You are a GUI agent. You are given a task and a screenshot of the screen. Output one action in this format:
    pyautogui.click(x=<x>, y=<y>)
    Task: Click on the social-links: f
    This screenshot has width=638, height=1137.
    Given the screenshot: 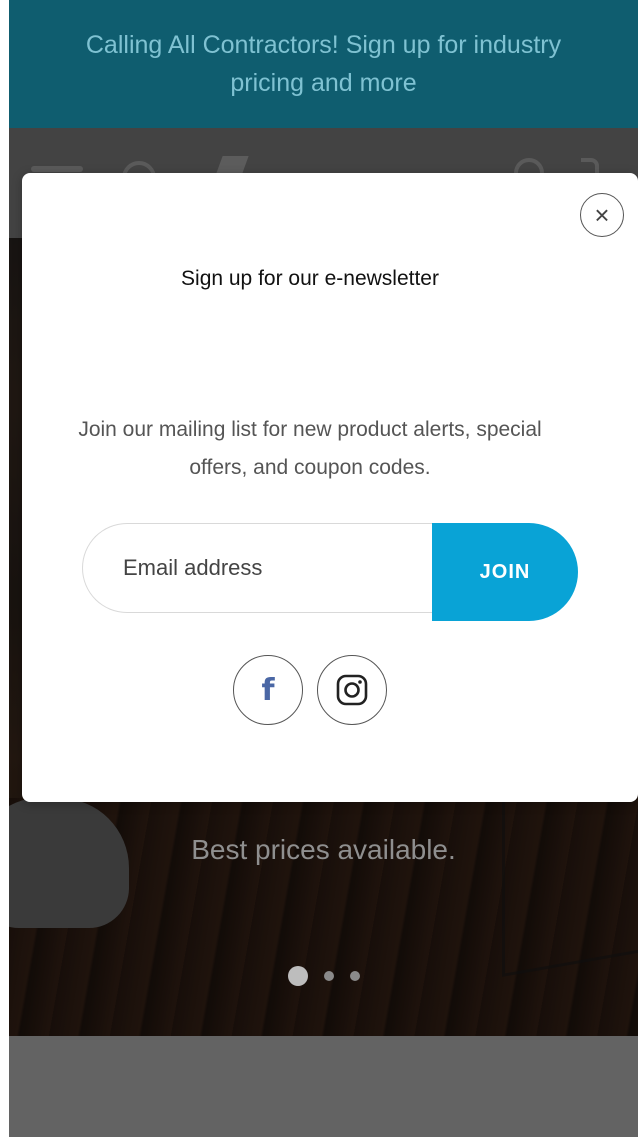 What is the action you would take?
    pyautogui.click(x=310, y=690)
    